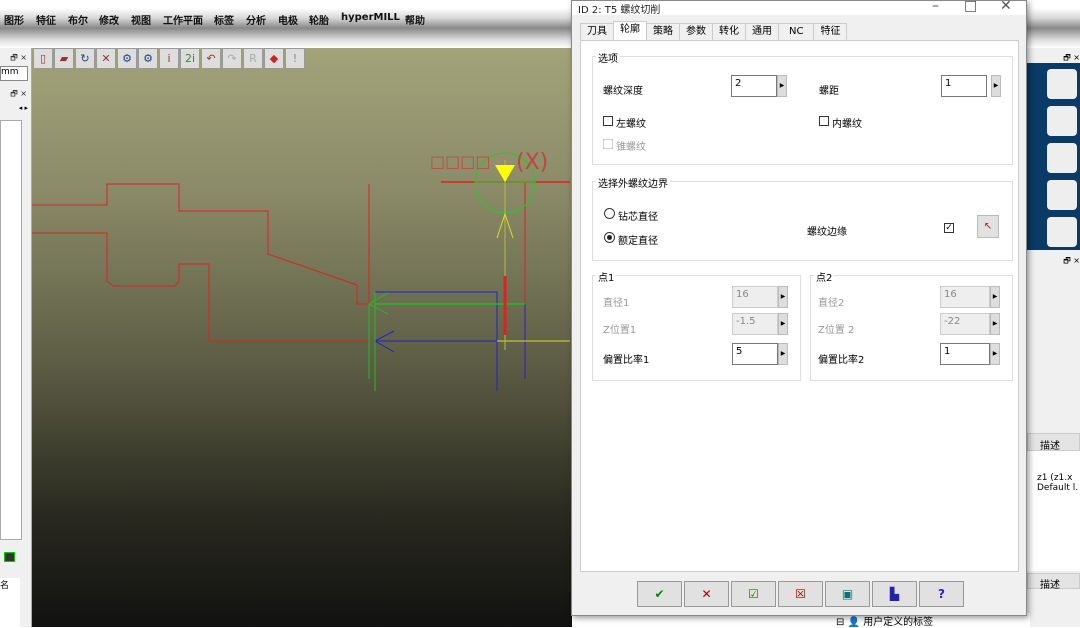 The image size is (1080, 628). I want to click on drill-icon, so click(1062, 195).